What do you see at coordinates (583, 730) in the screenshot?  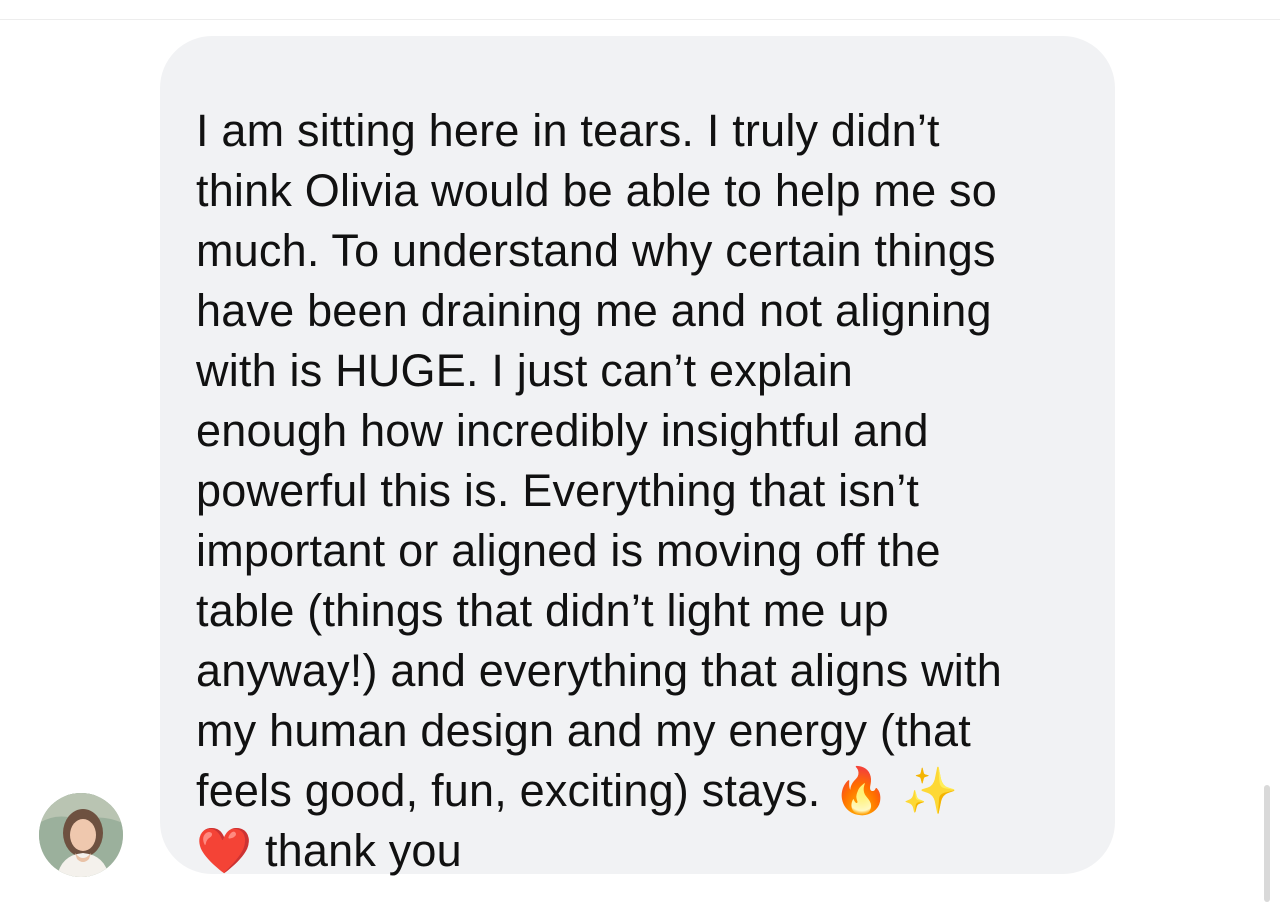 I see `message-line-11: my human design and my energy (that` at bounding box center [583, 730].